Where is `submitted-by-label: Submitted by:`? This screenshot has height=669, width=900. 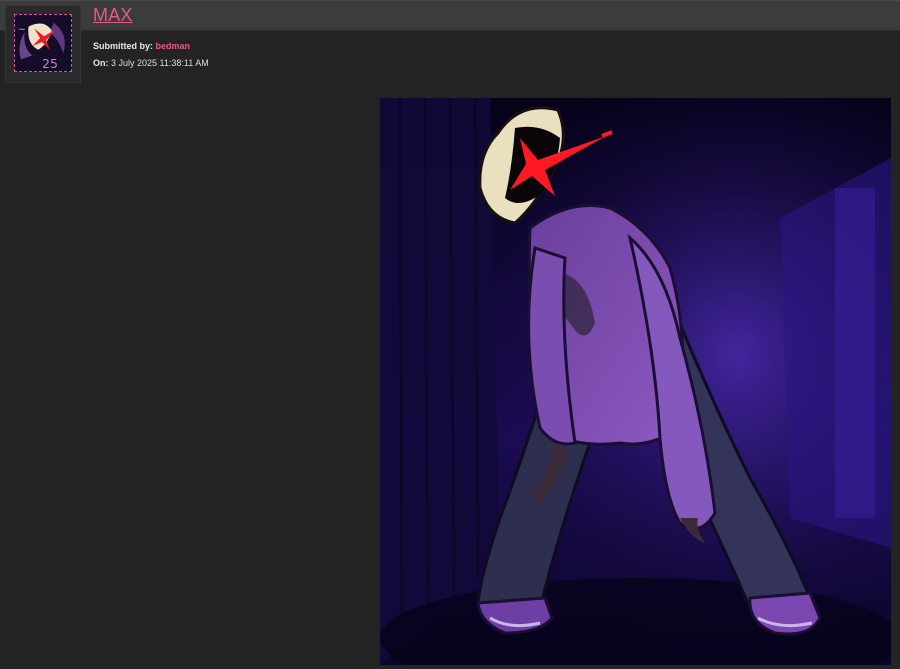
submitted-by-label: Submitted by: is located at coordinates (123, 46).